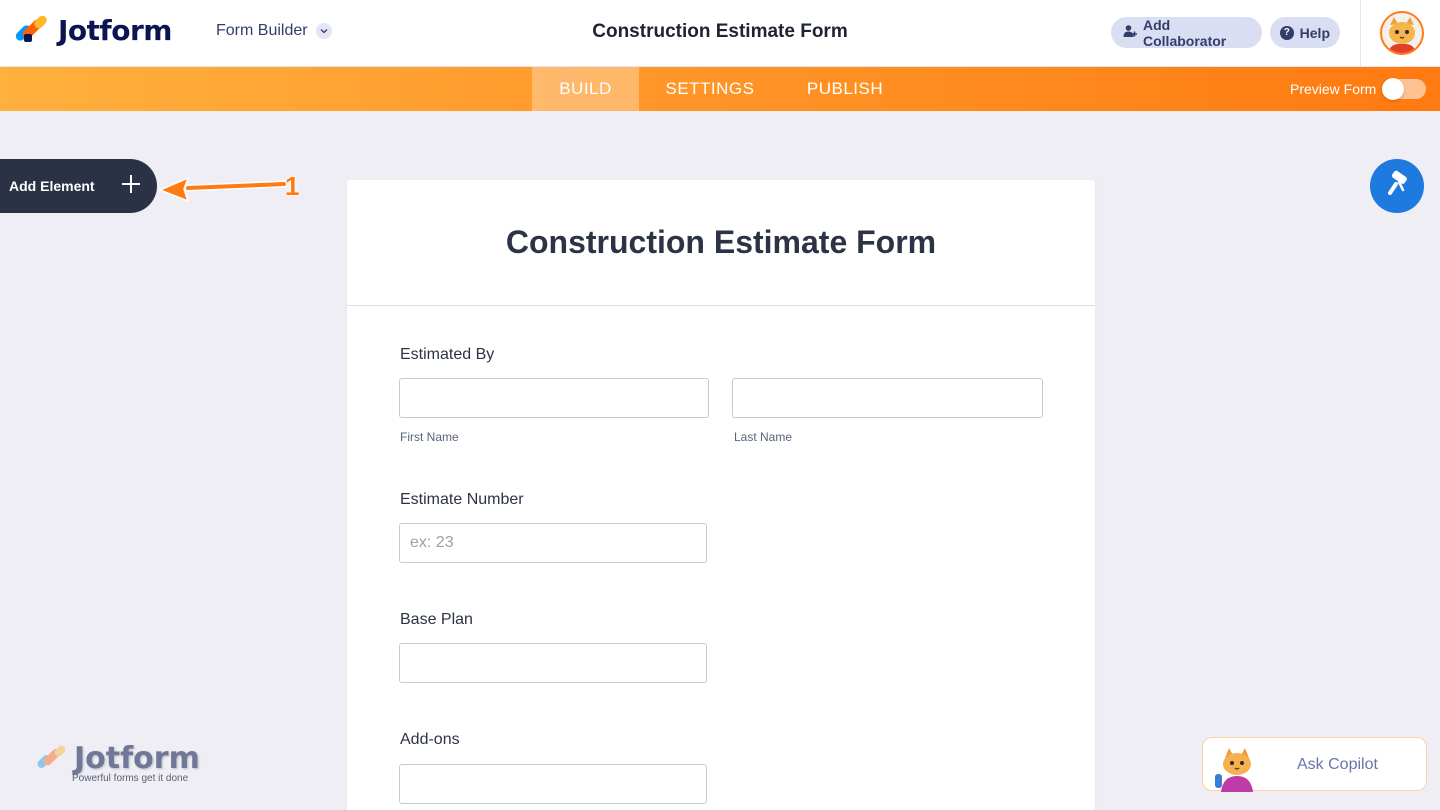 The image size is (1440, 810). What do you see at coordinates (130, 778) in the screenshot?
I see `watermark-tagline: Powerful forms get it done` at bounding box center [130, 778].